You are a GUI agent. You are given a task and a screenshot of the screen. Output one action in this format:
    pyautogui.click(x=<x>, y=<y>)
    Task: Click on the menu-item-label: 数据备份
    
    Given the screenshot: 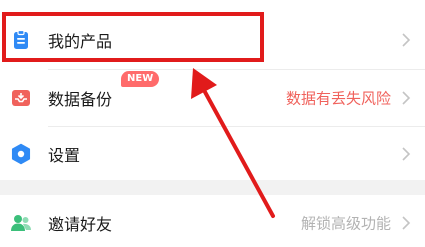 What is the action you would take?
    pyautogui.click(x=80, y=99)
    